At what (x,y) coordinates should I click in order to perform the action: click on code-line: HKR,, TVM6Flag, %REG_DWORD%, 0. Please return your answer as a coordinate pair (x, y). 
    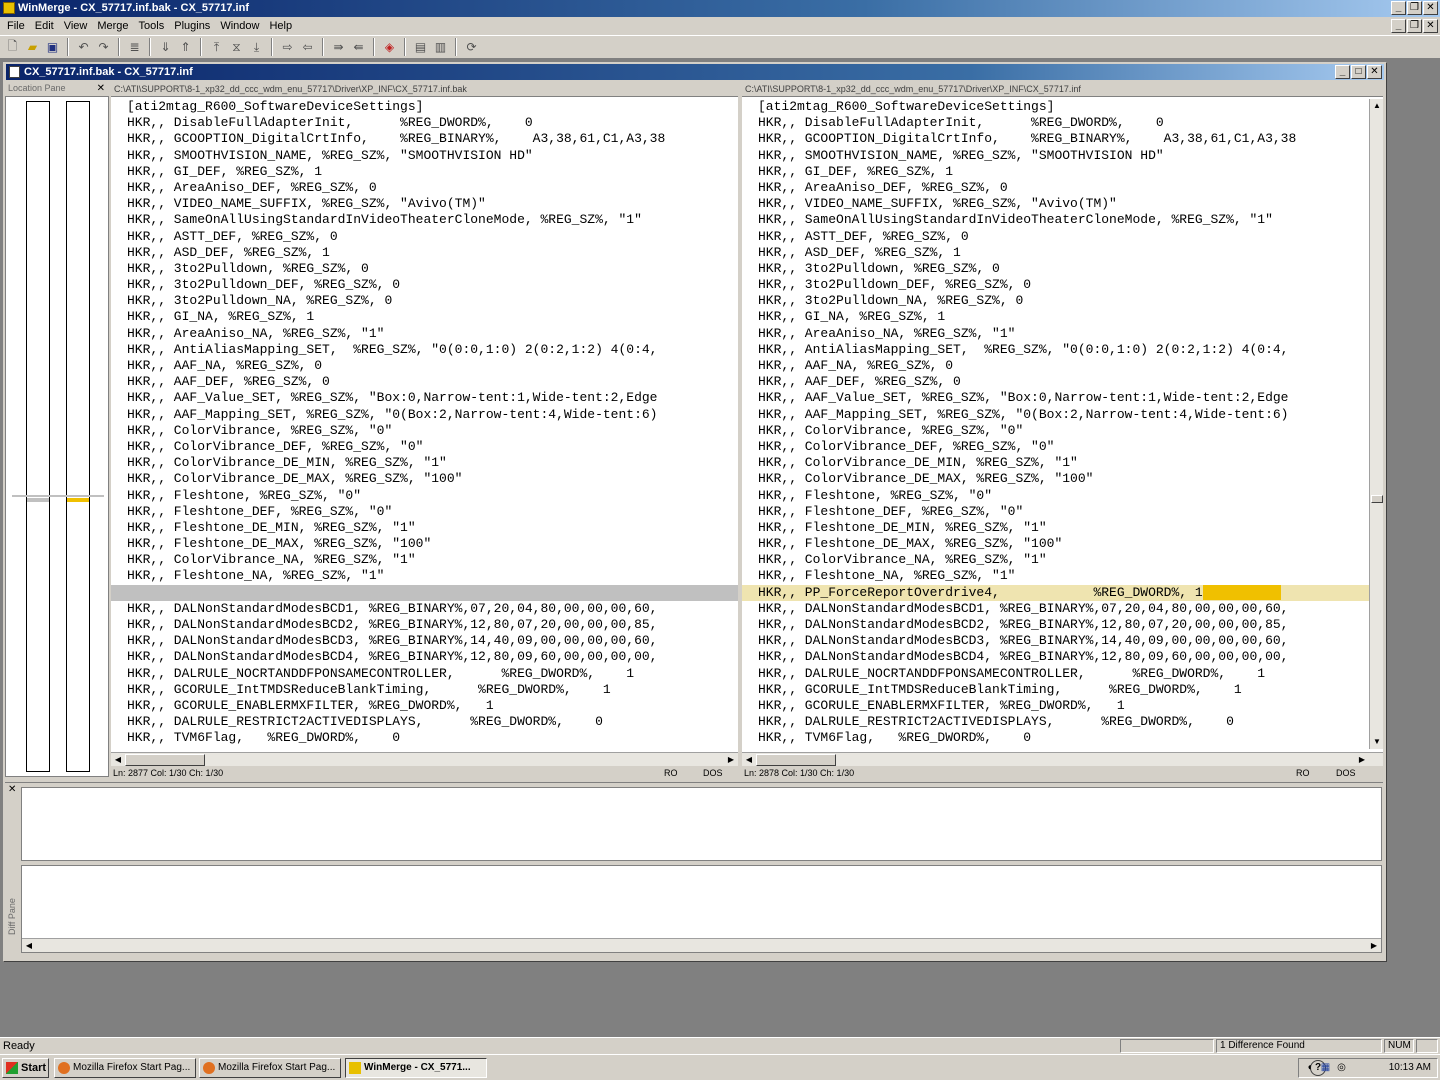
    Looking at the image, I should click on (424, 738).